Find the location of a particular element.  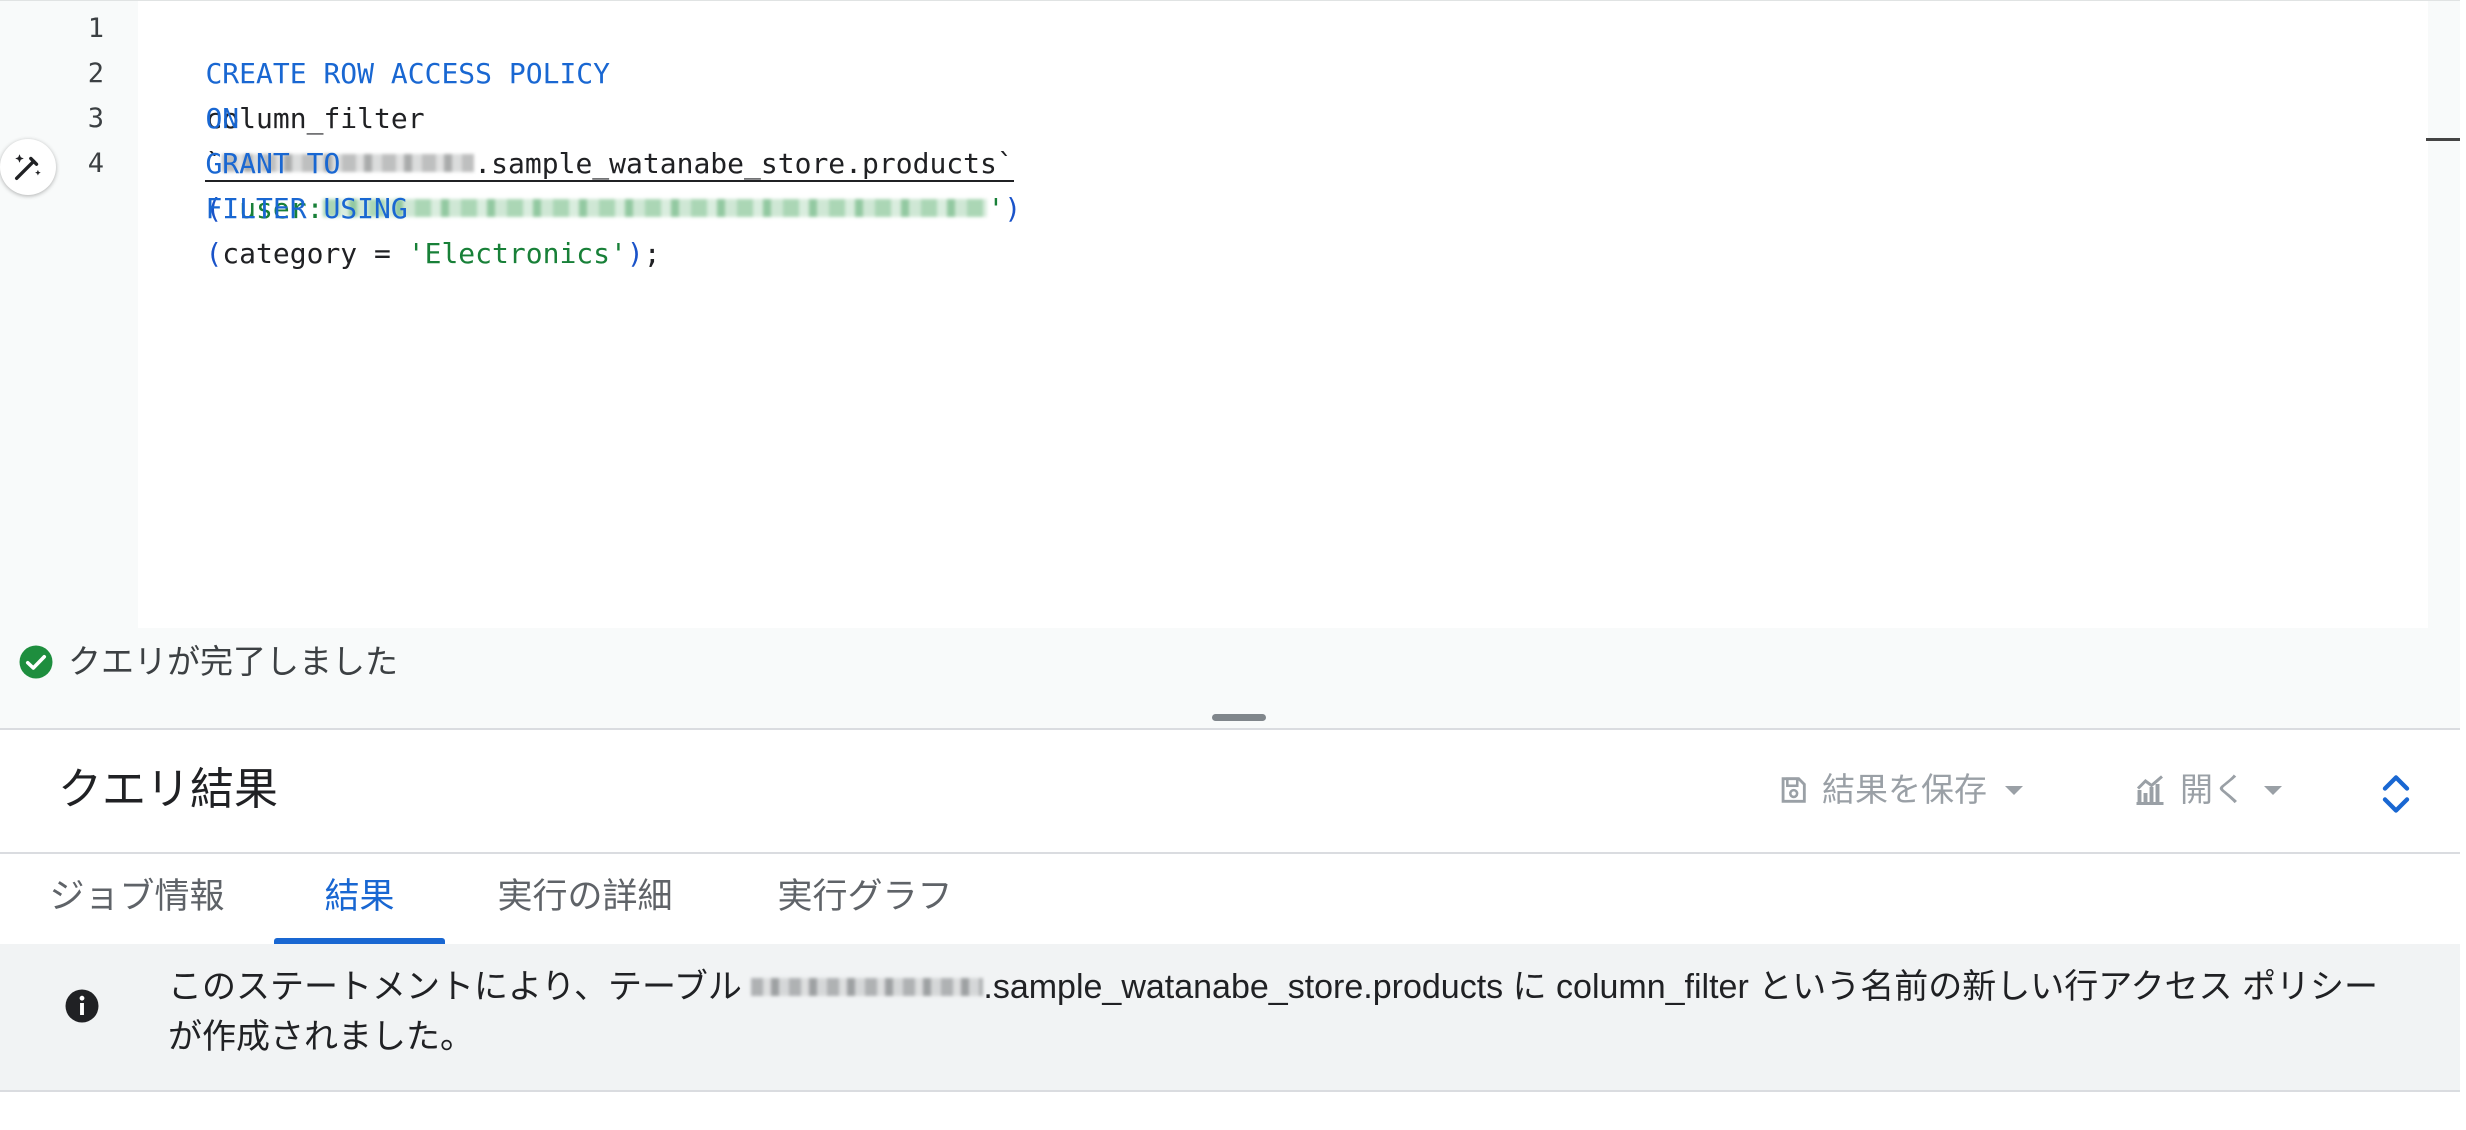

open-label: 開く is located at coordinates (2213, 789).